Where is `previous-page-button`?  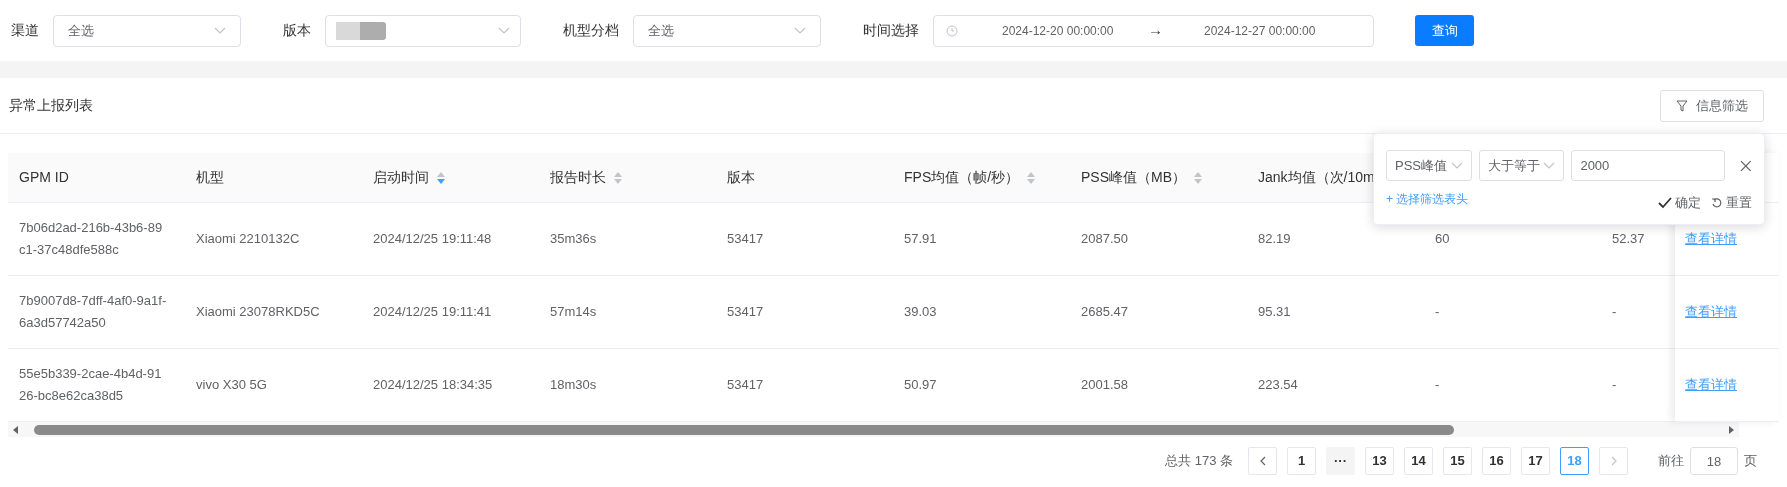
previous-page-button is located at coordinates (1262, 461).